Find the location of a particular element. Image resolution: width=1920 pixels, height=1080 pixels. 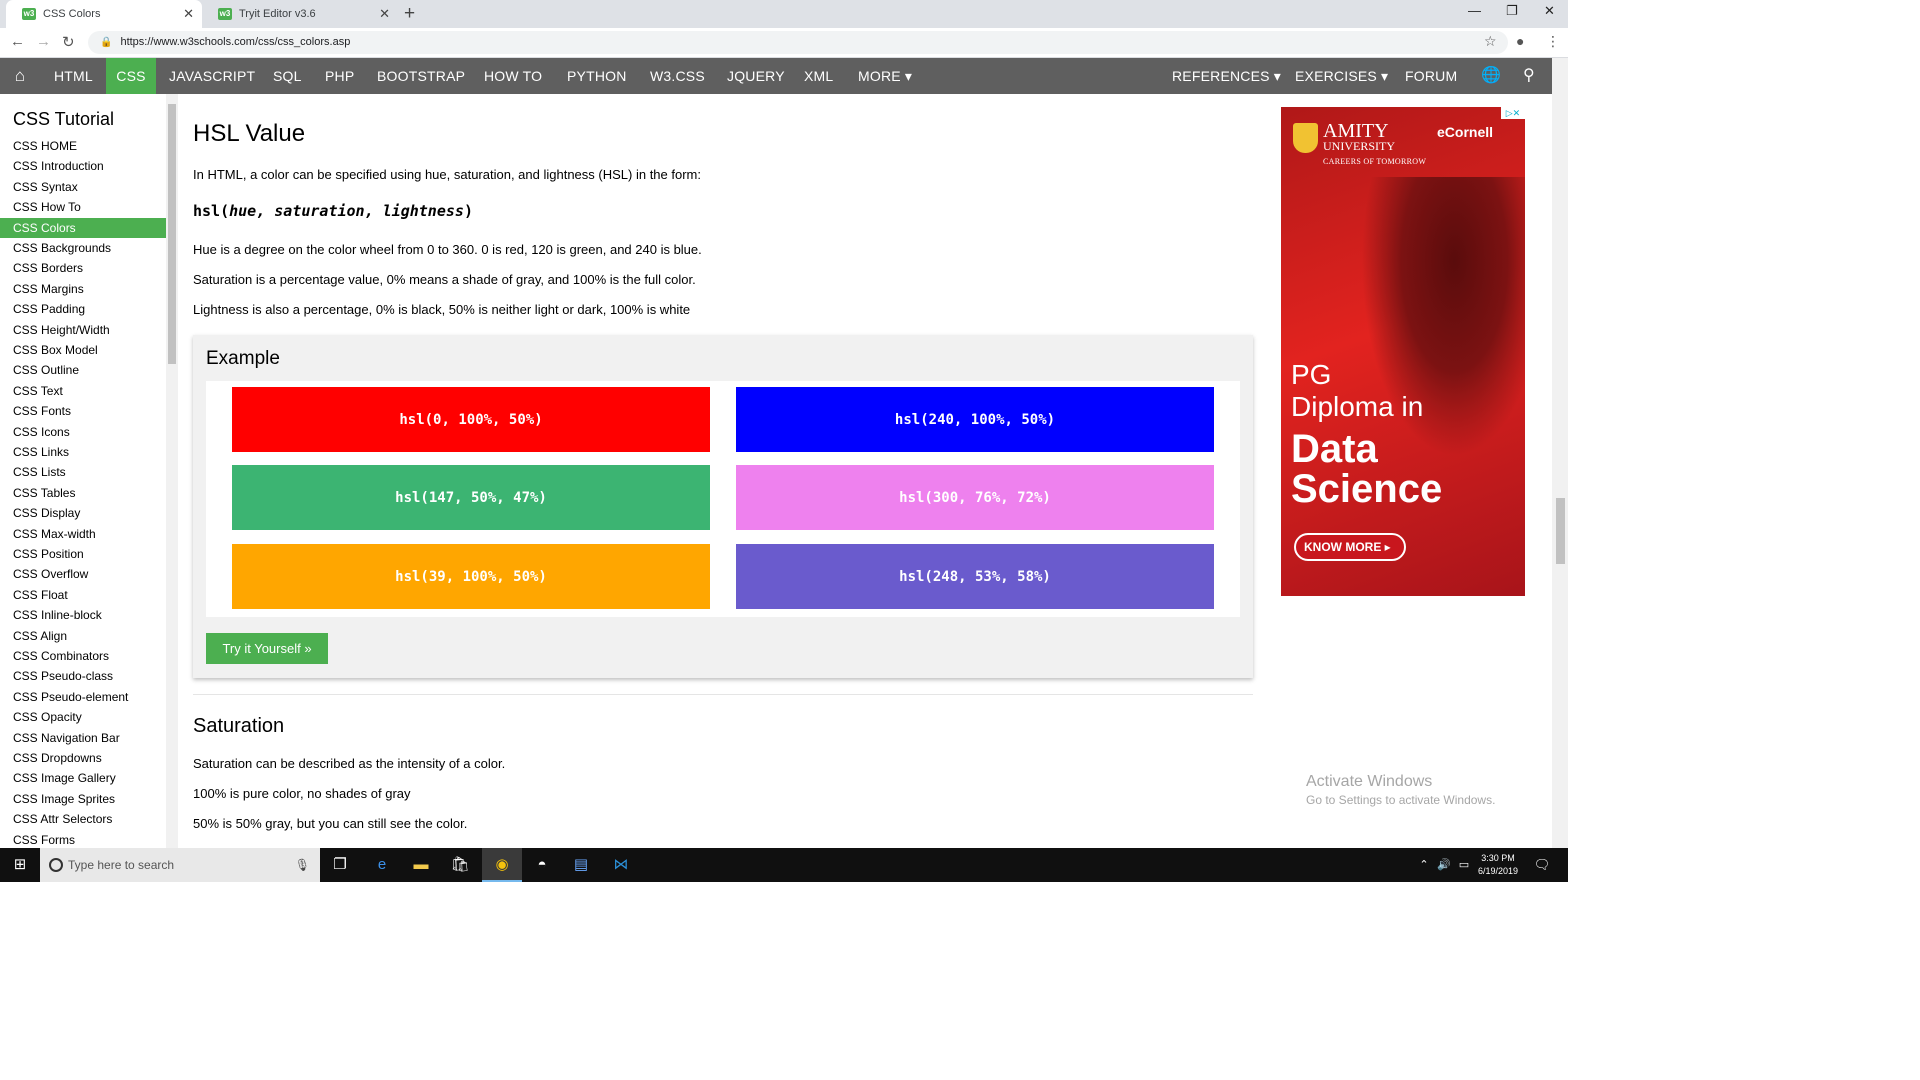

nav-html: HTML is located at coordinates (73, 76).